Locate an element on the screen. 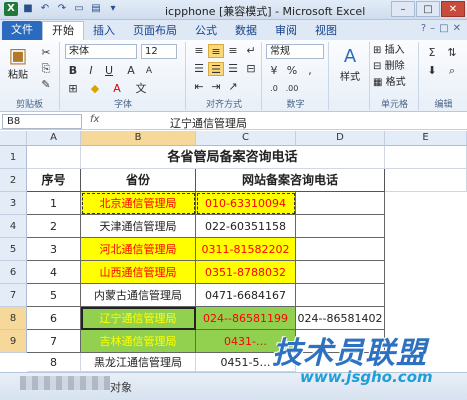 This screenshot has height=400, width=467. font-grow-icon: A is located at coordinates (131, 71).